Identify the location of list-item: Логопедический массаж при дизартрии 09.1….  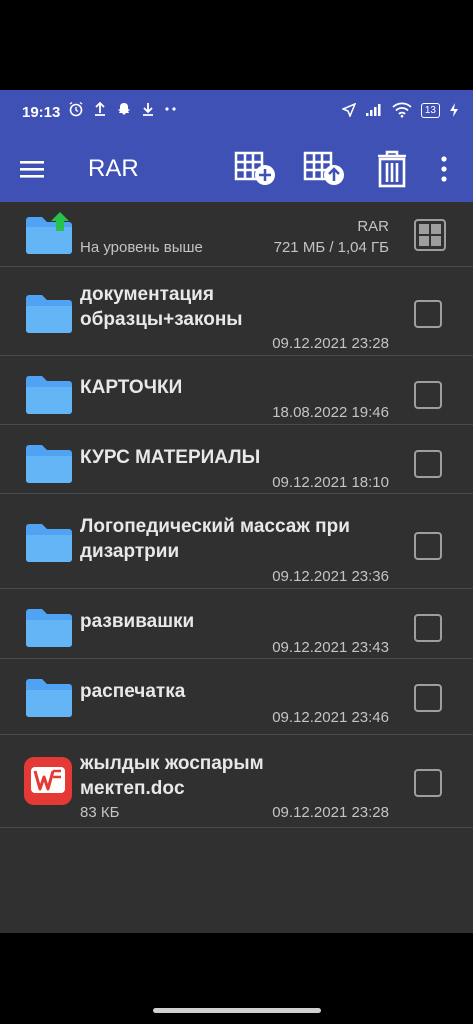
(236, 541).